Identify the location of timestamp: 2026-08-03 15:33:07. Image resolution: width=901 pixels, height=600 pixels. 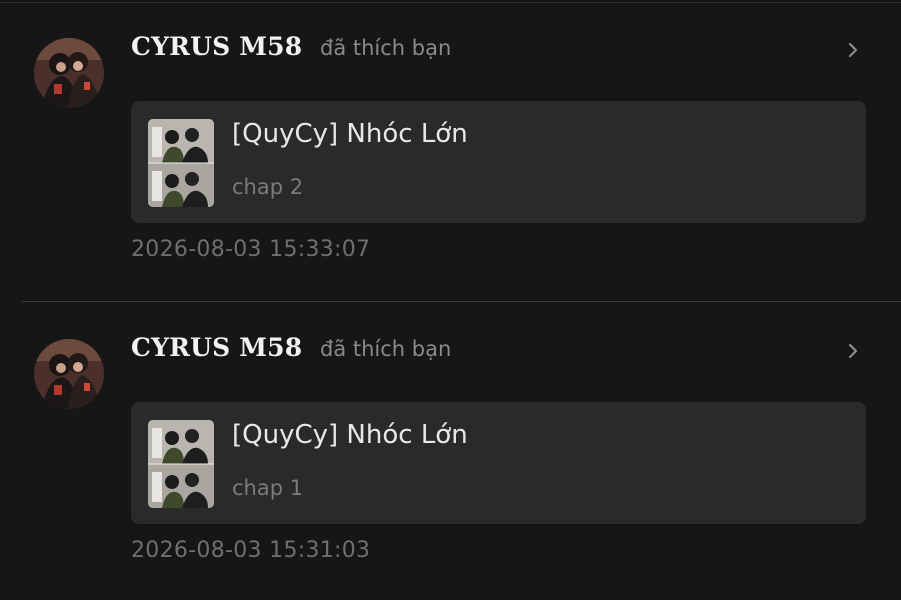
(251, 249).